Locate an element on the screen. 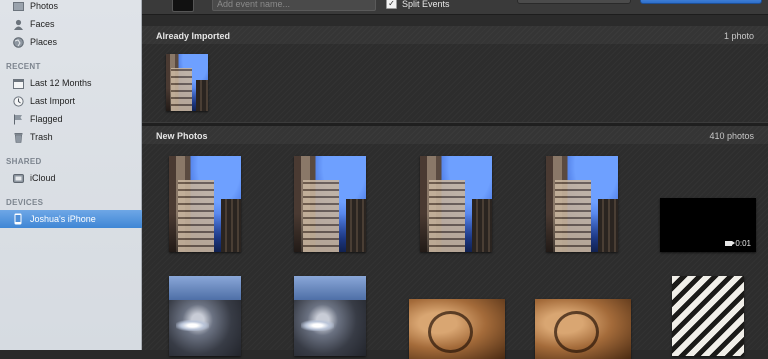 Image resolution: width=768 pixels, height=359 pixels. sidebar-item-label: Last Import is located at coordinates (53, 101).